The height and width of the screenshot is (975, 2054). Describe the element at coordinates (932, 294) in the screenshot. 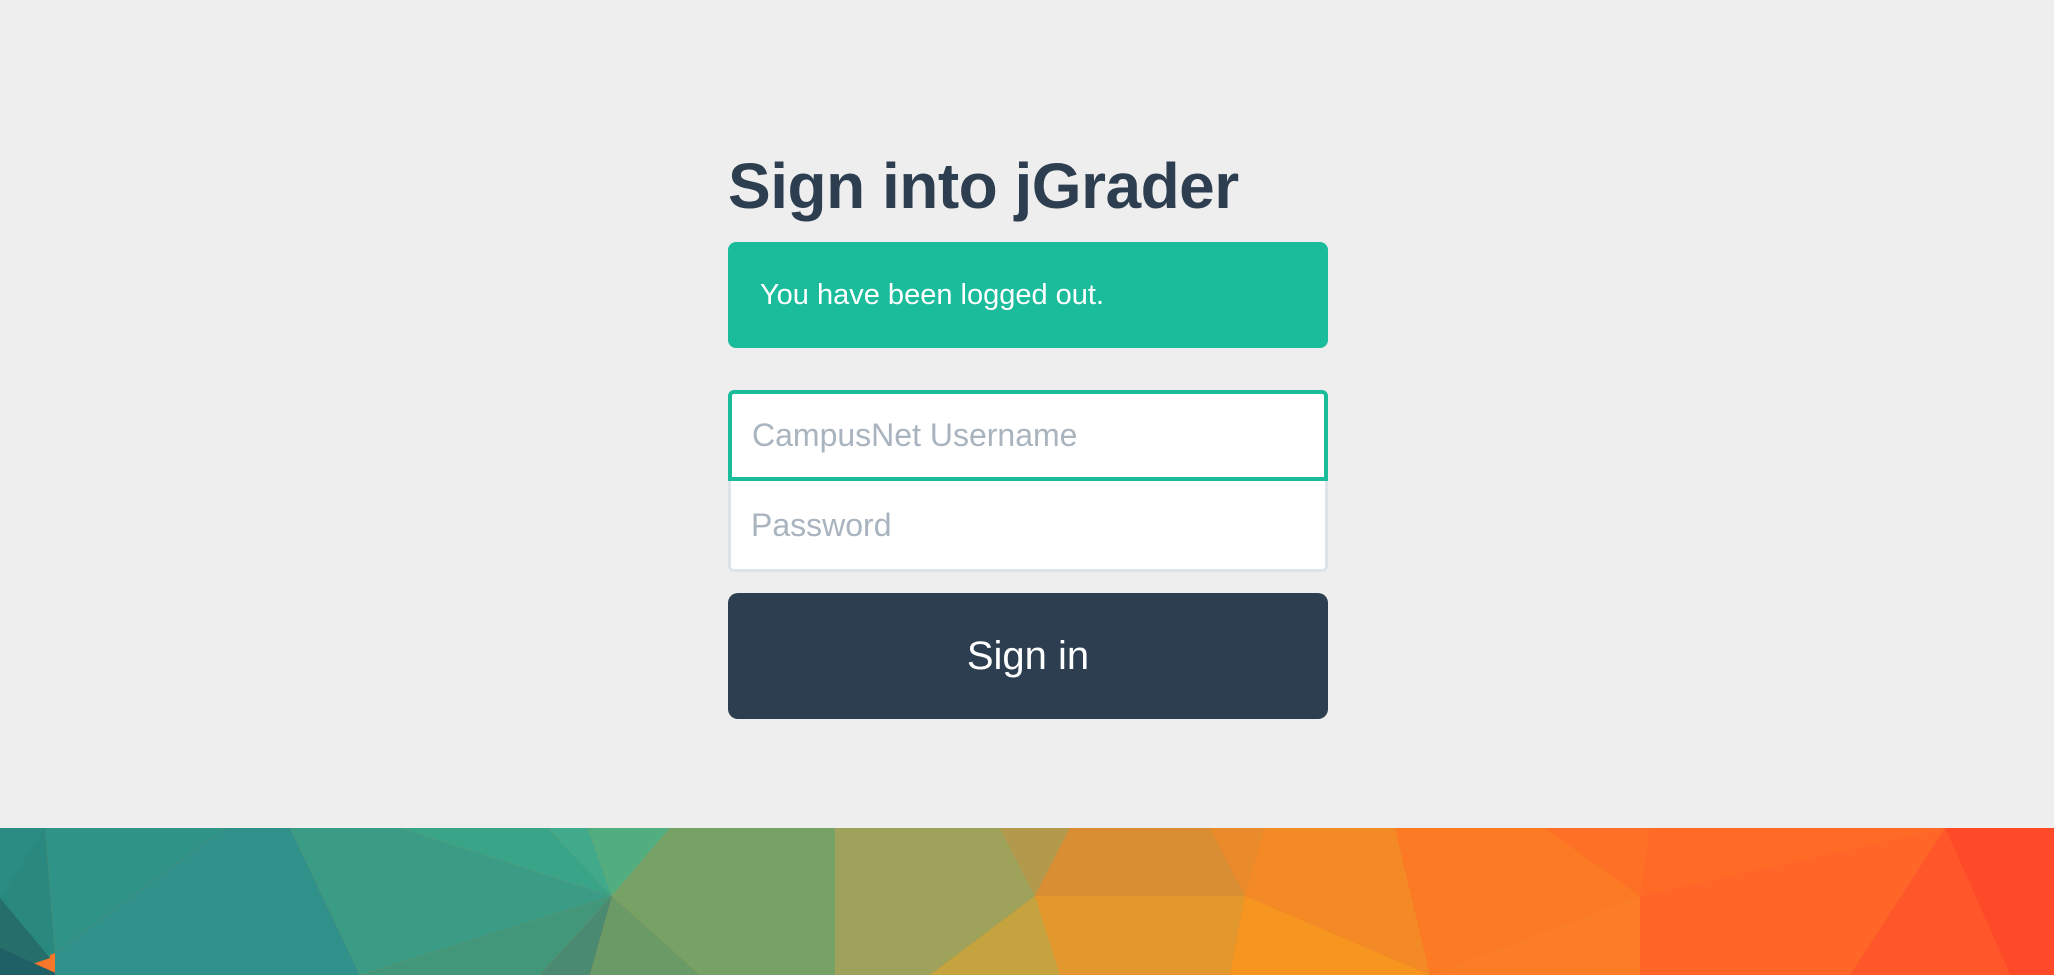

I see `alert-message: You have been logged out.` at that location.